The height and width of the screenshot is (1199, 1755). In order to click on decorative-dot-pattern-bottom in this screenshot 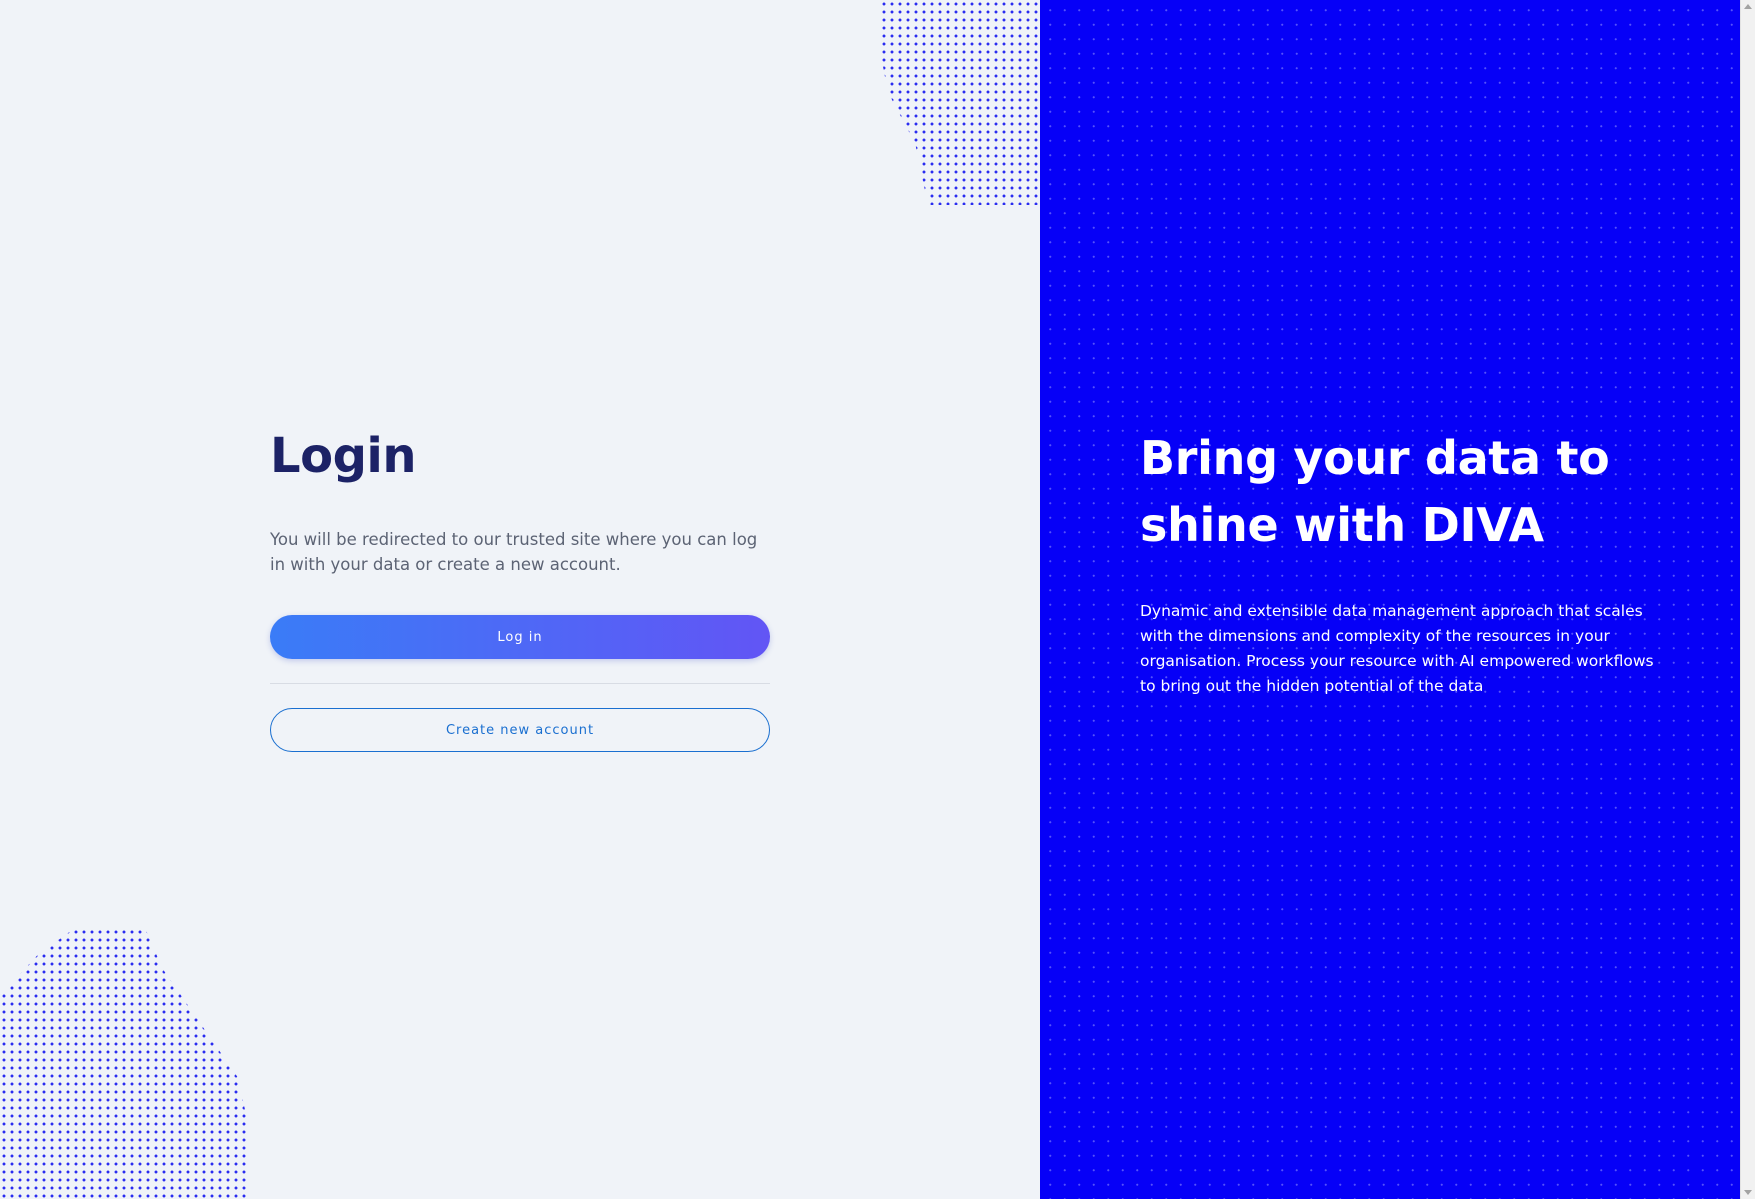, I will do `click(125, 1063)`.